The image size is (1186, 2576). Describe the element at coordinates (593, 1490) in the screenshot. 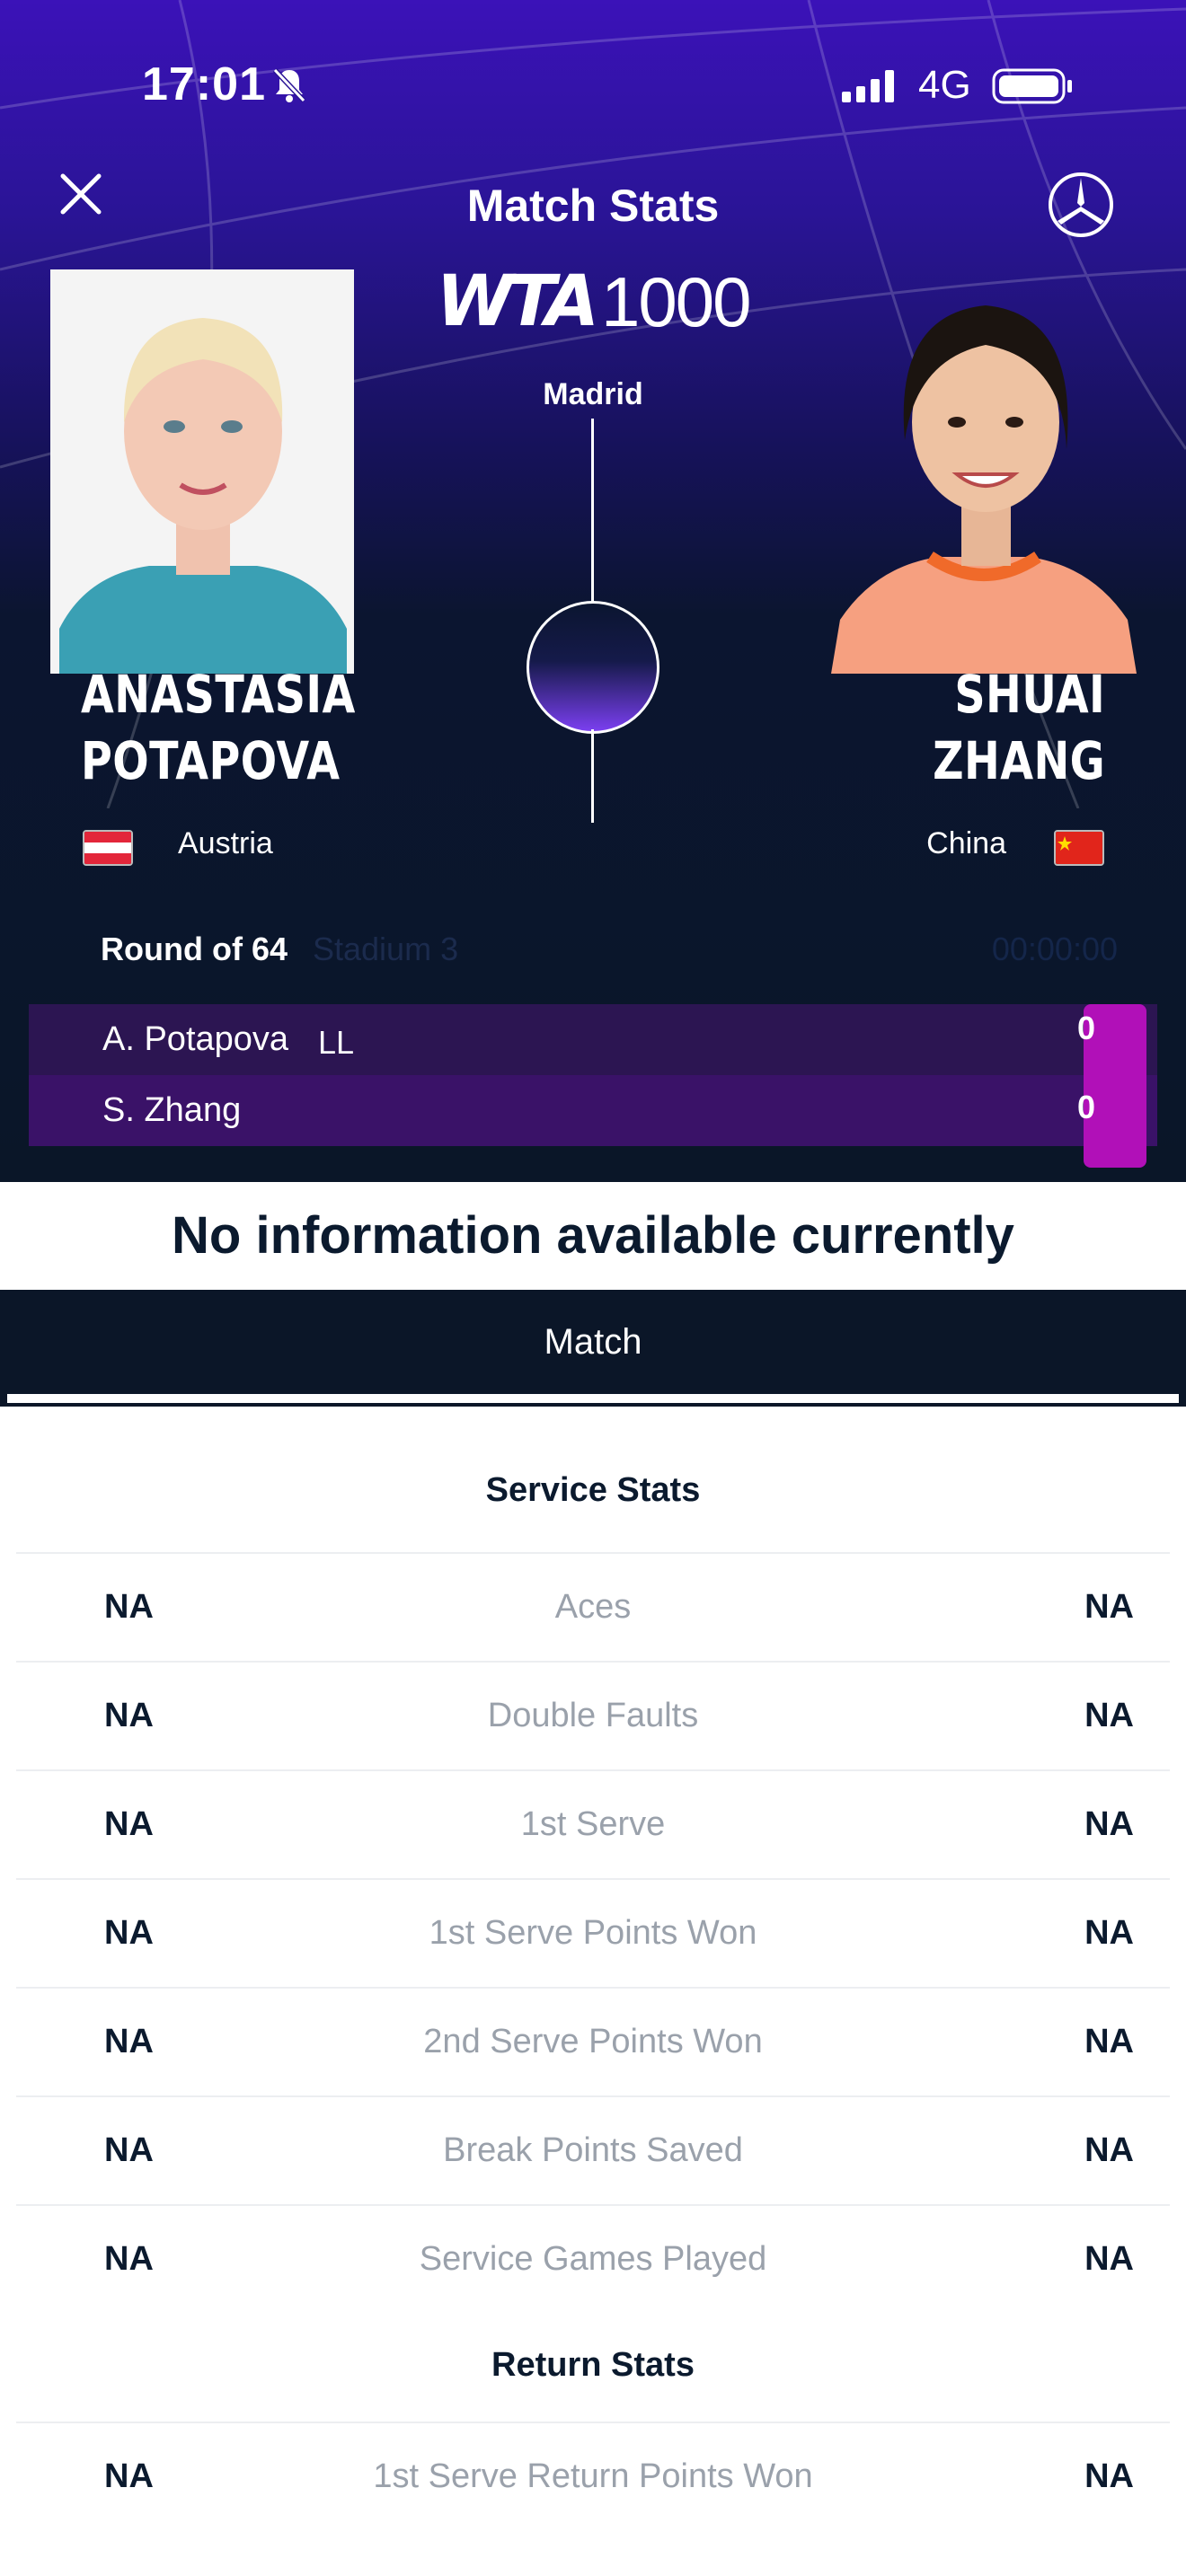

I see `service-stats-title: Service Stats` at that location.